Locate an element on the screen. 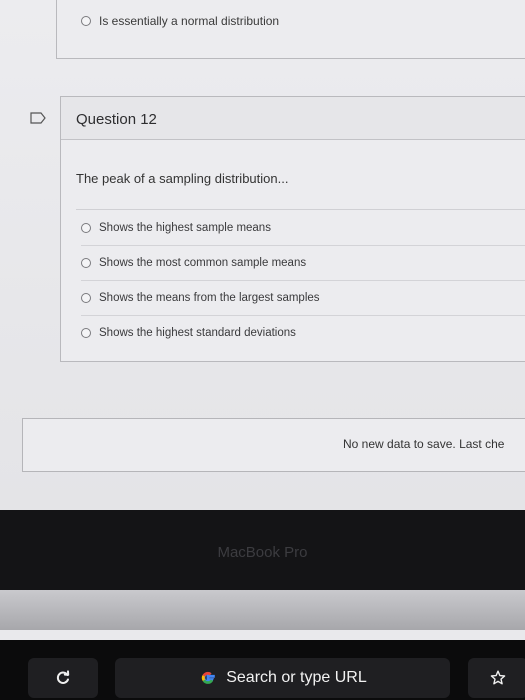 The image size is (525, 700). answer-option: Shows the highest standard deviations is located at coordinates (303, 333).